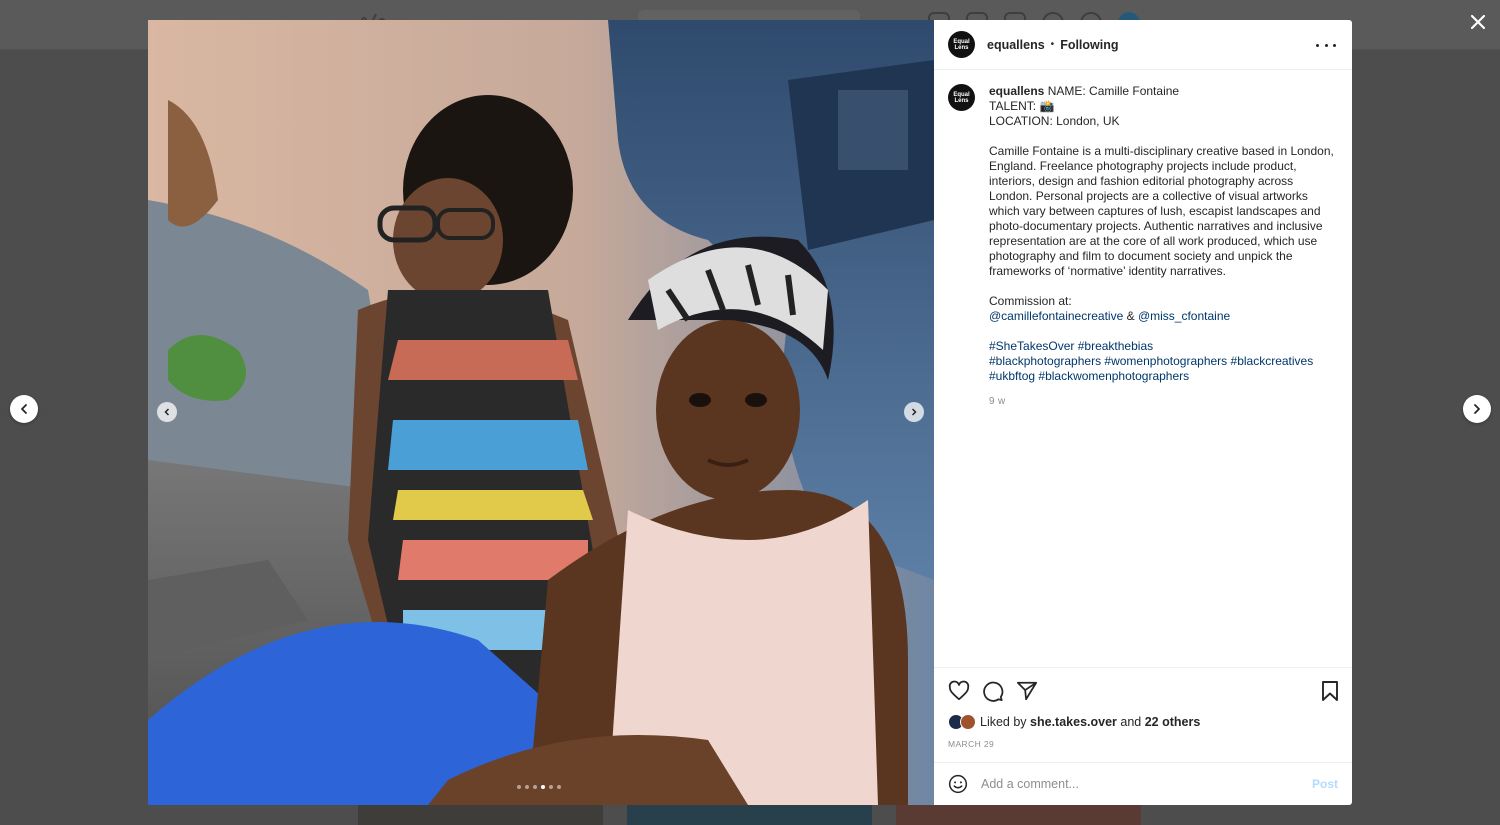  What do you see at coordinates (1027, 691) in the screenshot?
I see `paper-plane-icon` at bounding box center [1027, 691].